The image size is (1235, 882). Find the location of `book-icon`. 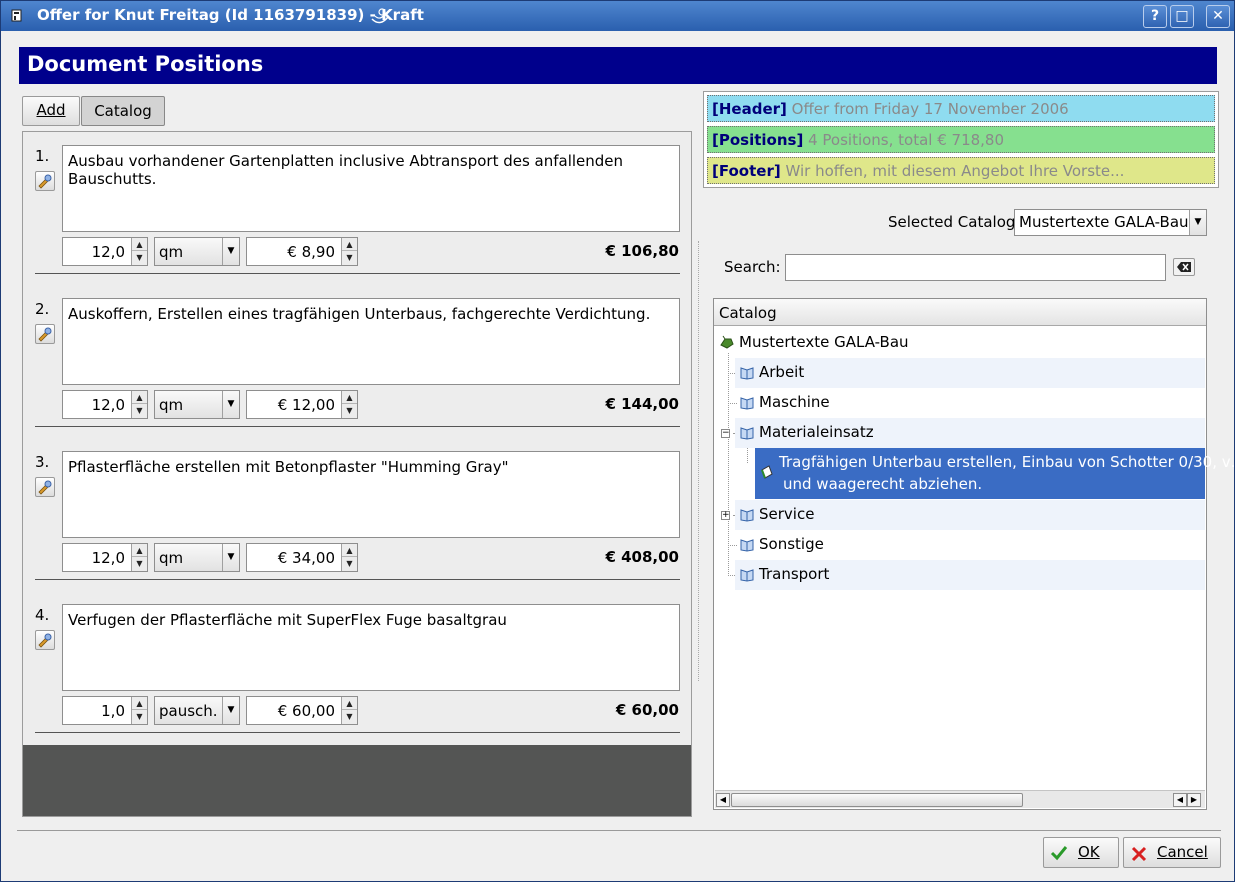

book-icon is located at coordinates (747, 575).